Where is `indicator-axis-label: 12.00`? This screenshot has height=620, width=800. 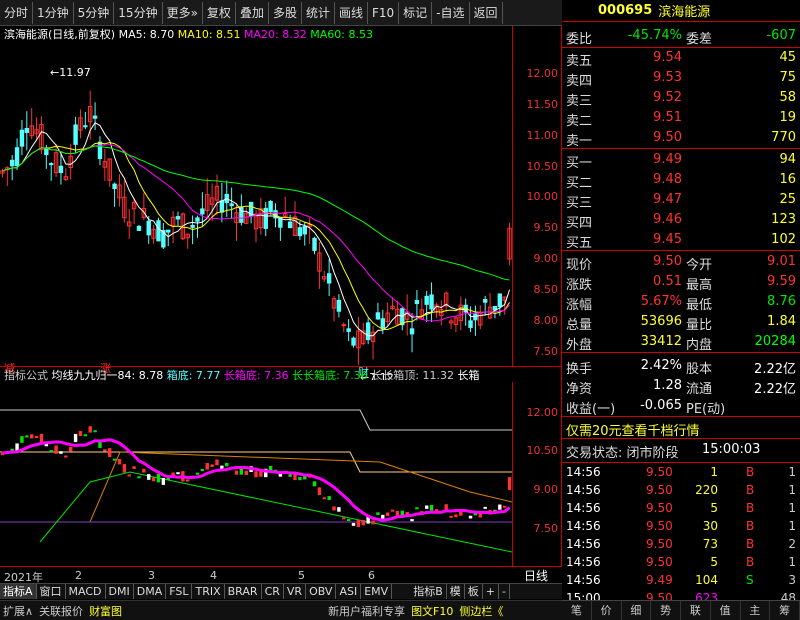
indicator-axis-label: 12.00 is located at coordinates (542, 412).